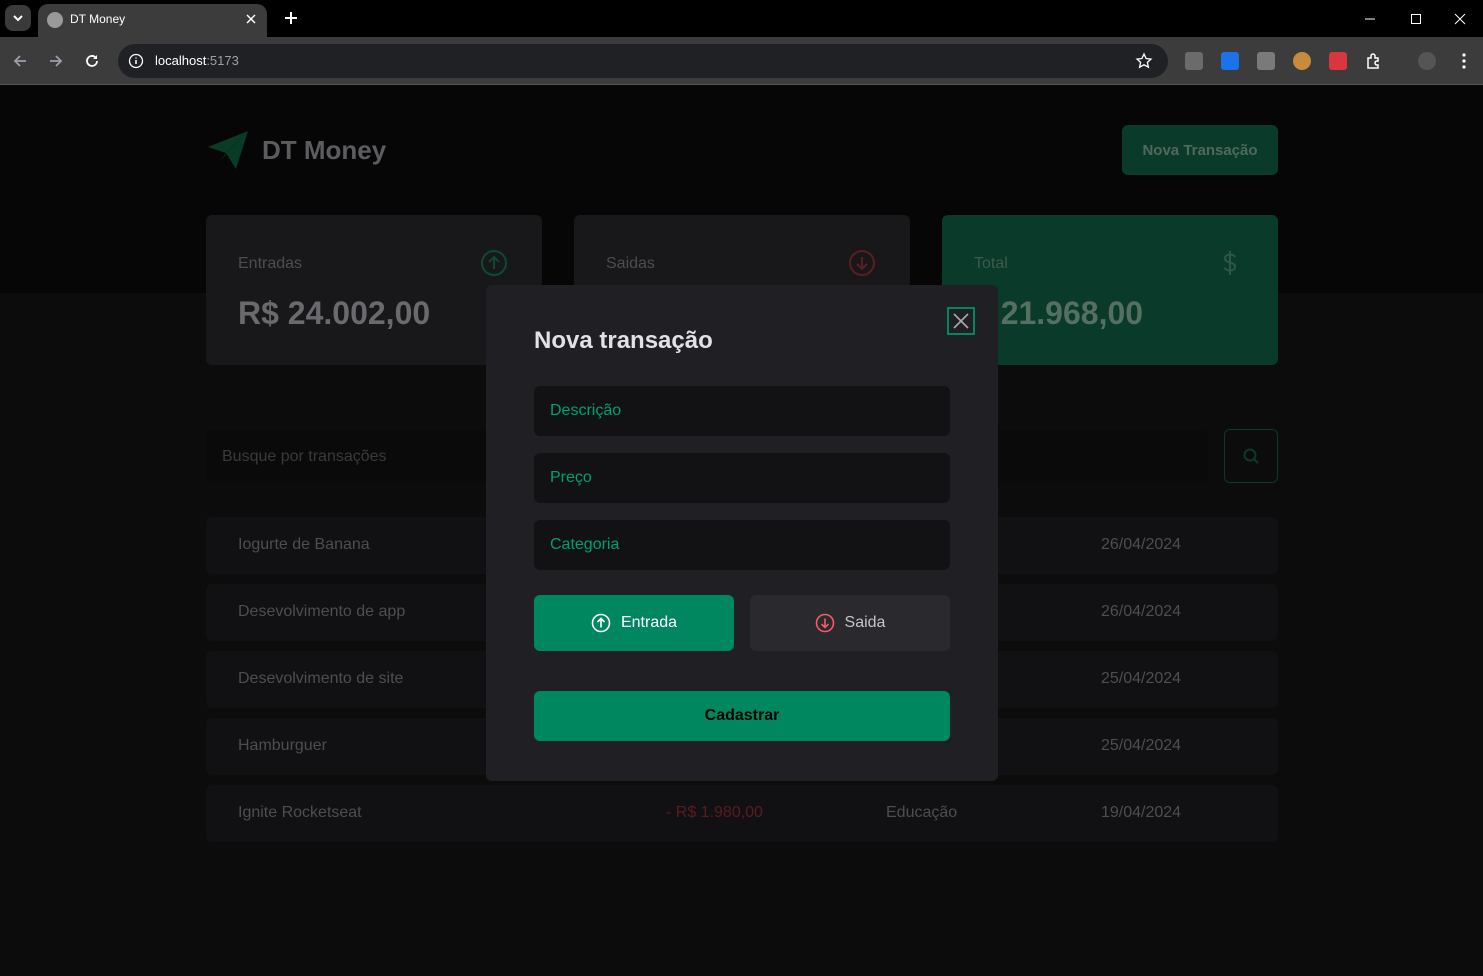 This screenshot has height=976, width=1483. What do you see at coordinates (136, 61) in the screenshot?
I see `site-info-icon` at bounding box center [136, 61].